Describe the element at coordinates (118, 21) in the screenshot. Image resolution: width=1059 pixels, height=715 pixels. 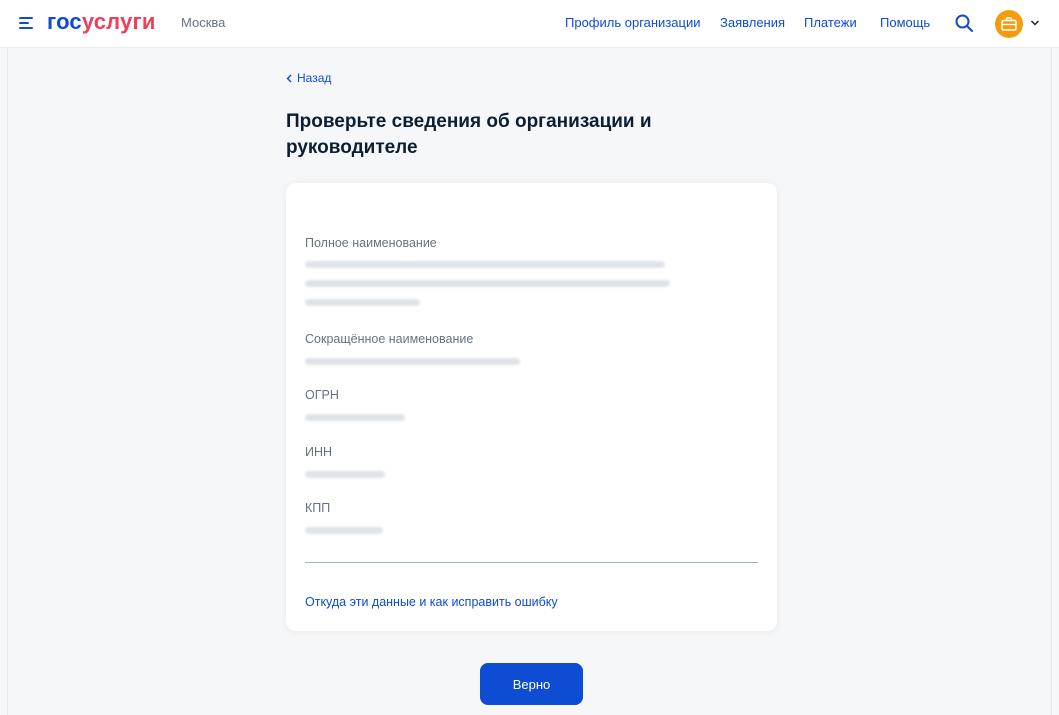
I see `logo-part-2: услуги` at that location.